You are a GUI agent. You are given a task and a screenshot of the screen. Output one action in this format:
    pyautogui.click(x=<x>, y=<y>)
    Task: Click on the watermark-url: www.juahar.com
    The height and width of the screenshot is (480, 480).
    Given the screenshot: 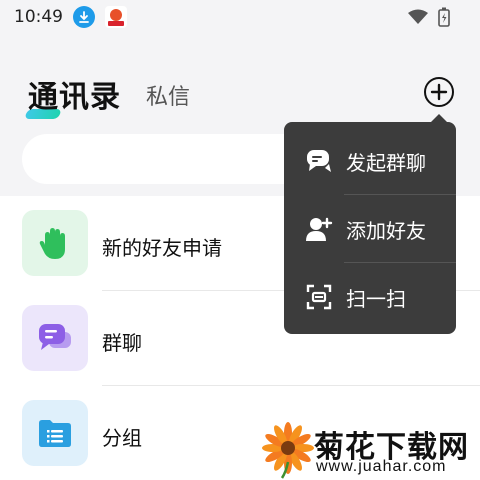 What is the action you would take?
    pyautogui.click(x=381, y=466)
    